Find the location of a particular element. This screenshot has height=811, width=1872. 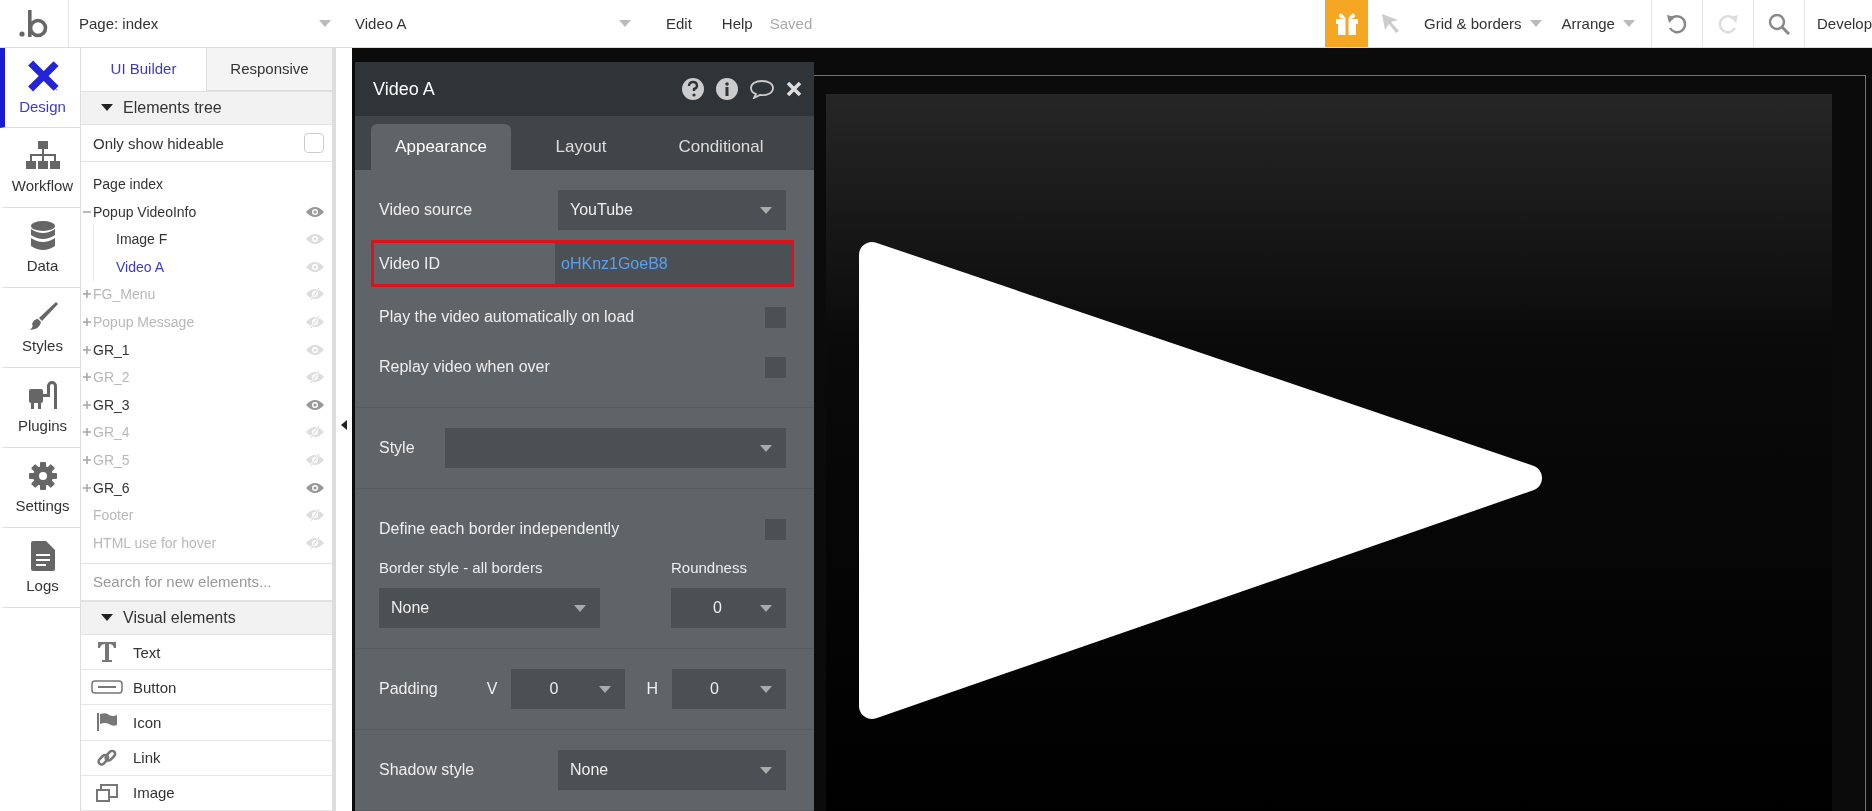

element-item: Link is located at coordinates (206, 758).